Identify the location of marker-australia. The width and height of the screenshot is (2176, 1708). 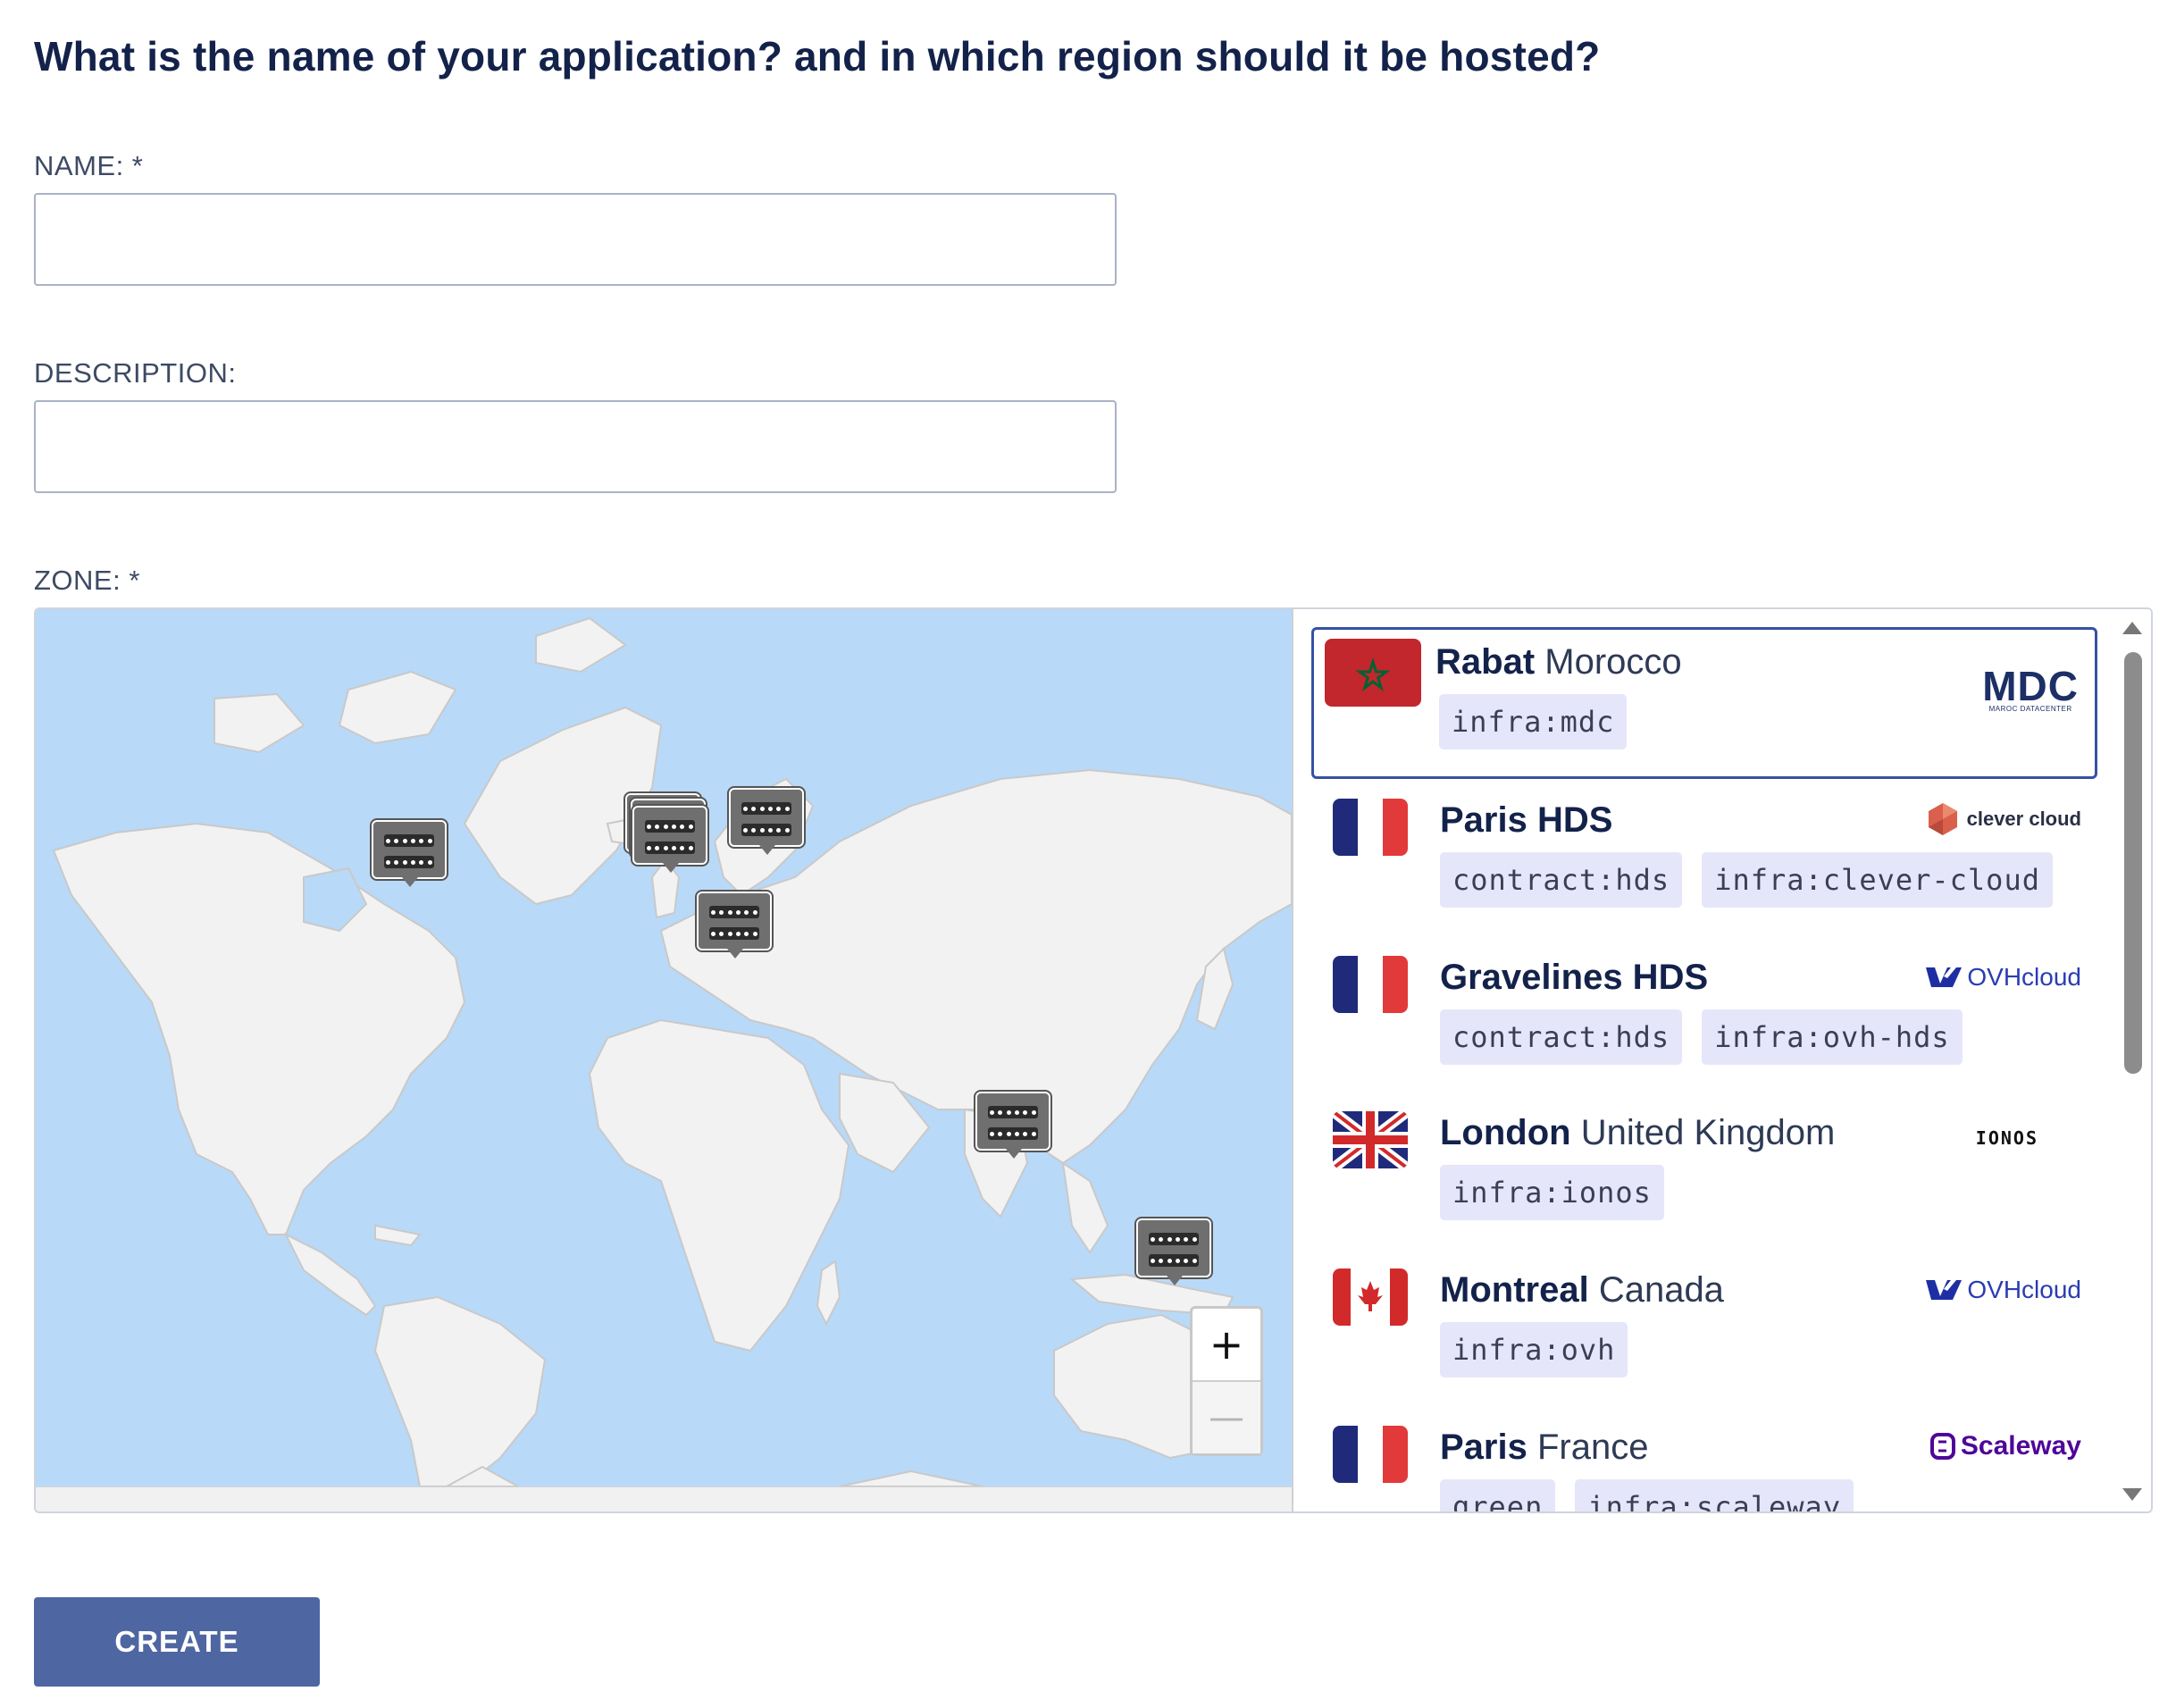
(1173, 1251).